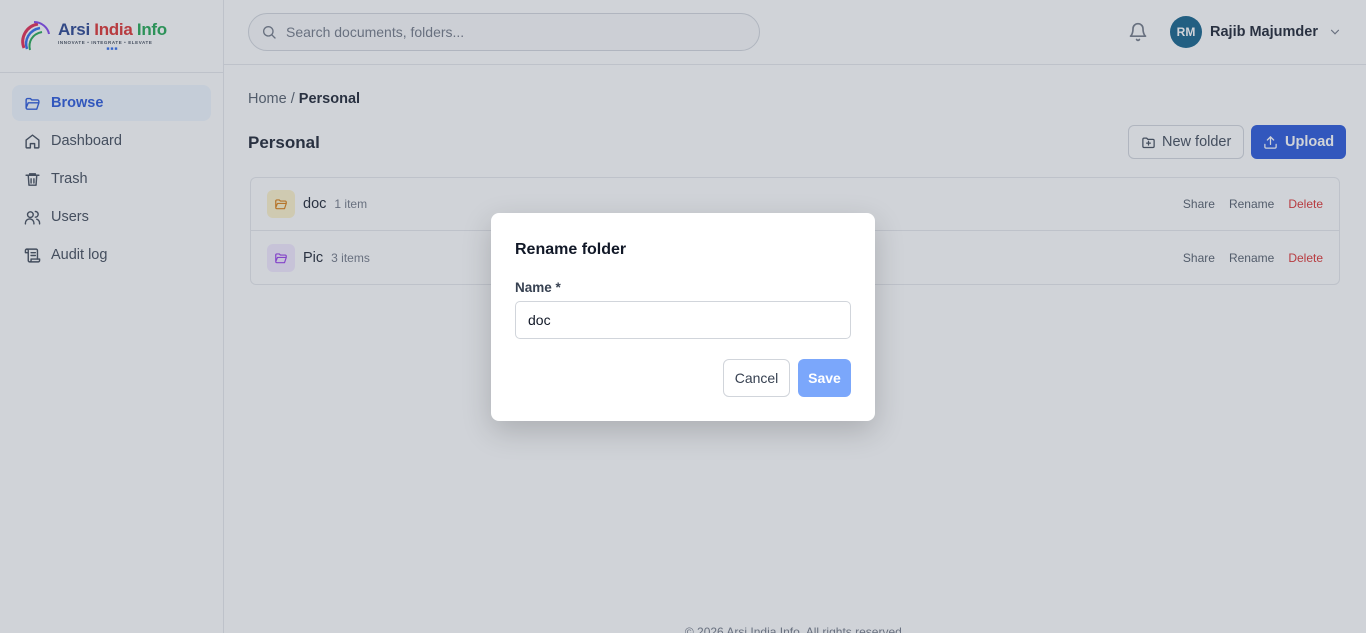  What do you see at coordinates (756, 378) in the screenshot?
I see `cancel-button: Cancel` at bounding box center [756, 378].